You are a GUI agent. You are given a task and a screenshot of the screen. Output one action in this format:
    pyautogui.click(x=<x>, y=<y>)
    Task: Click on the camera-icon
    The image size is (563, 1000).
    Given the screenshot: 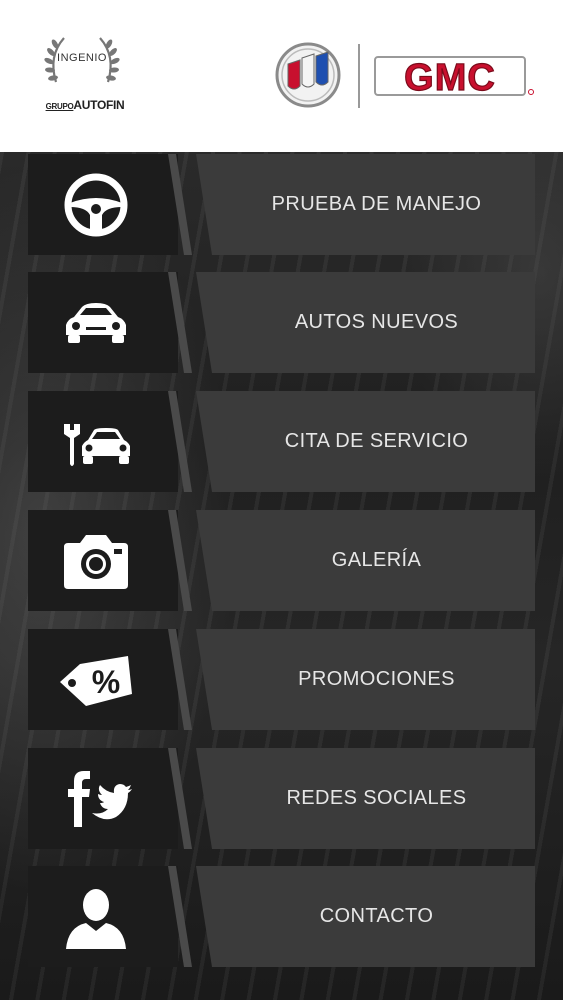 What is the action you would take?
    pyautogui.click(x=96, y=561)
    